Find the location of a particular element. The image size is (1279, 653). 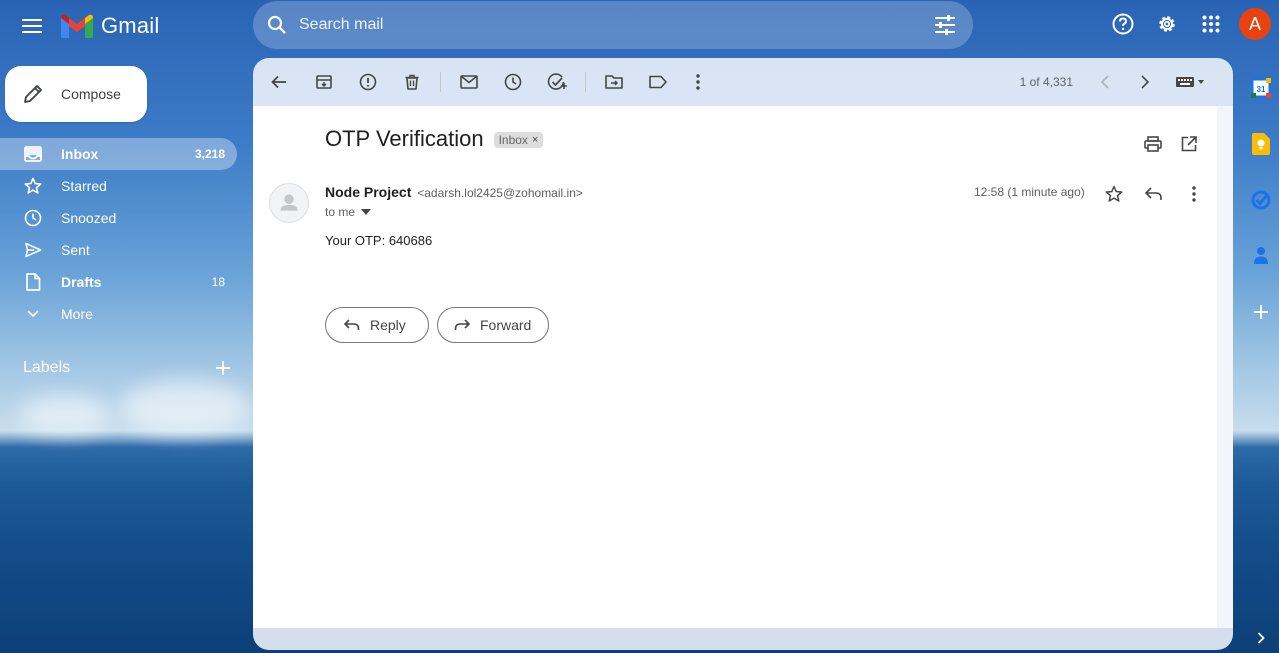

snooze-button is located at coordinates (513, 82).